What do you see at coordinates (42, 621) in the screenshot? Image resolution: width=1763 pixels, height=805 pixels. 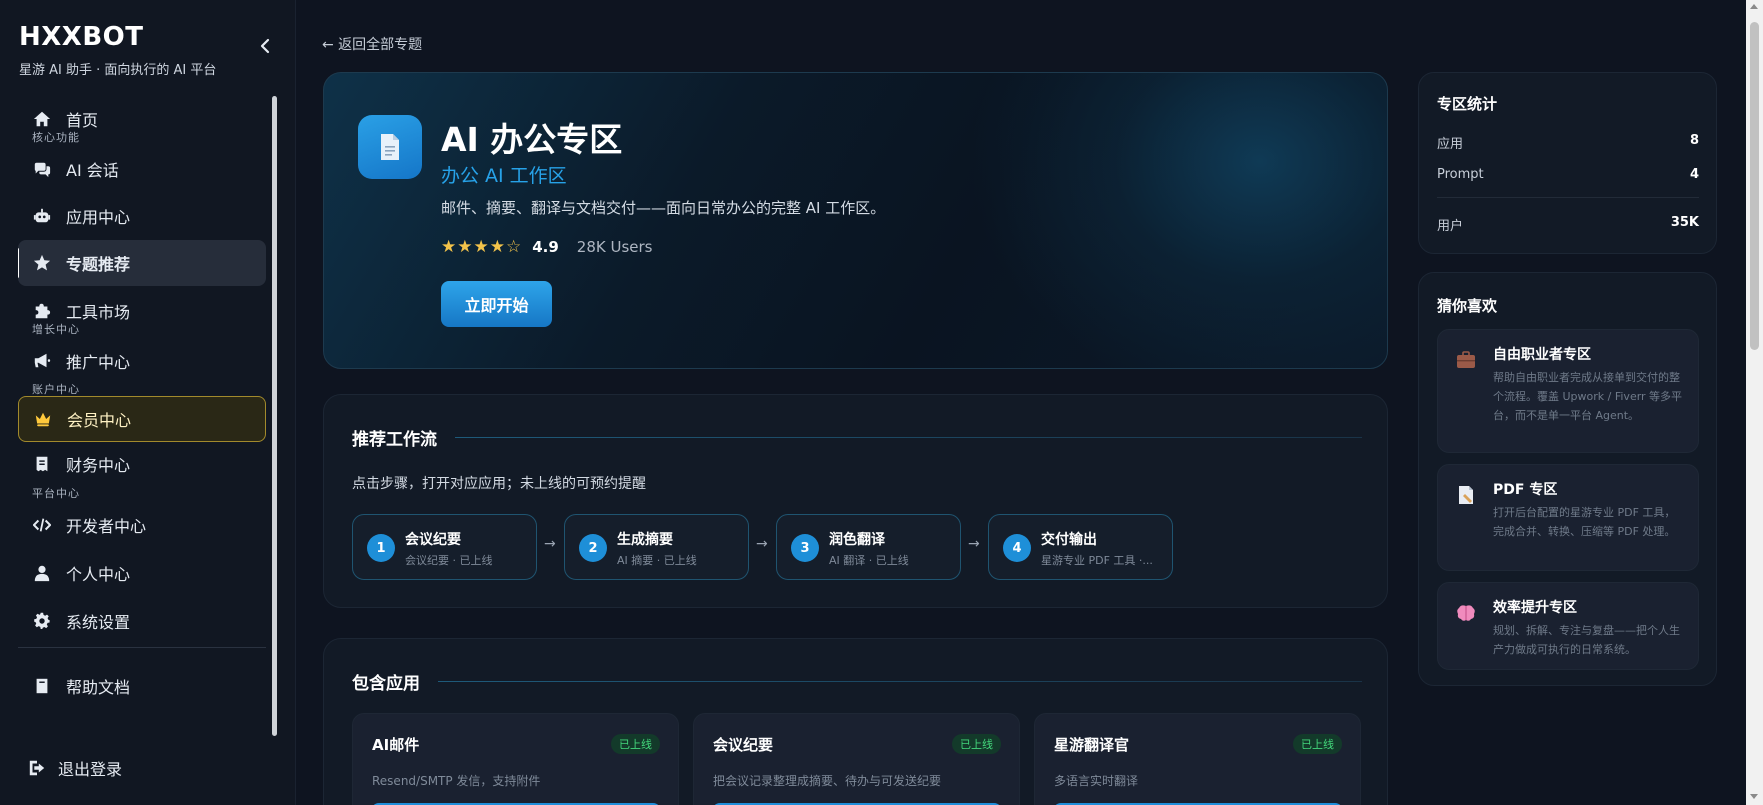 I see `gear-icon` at bounding box center [42, 621].